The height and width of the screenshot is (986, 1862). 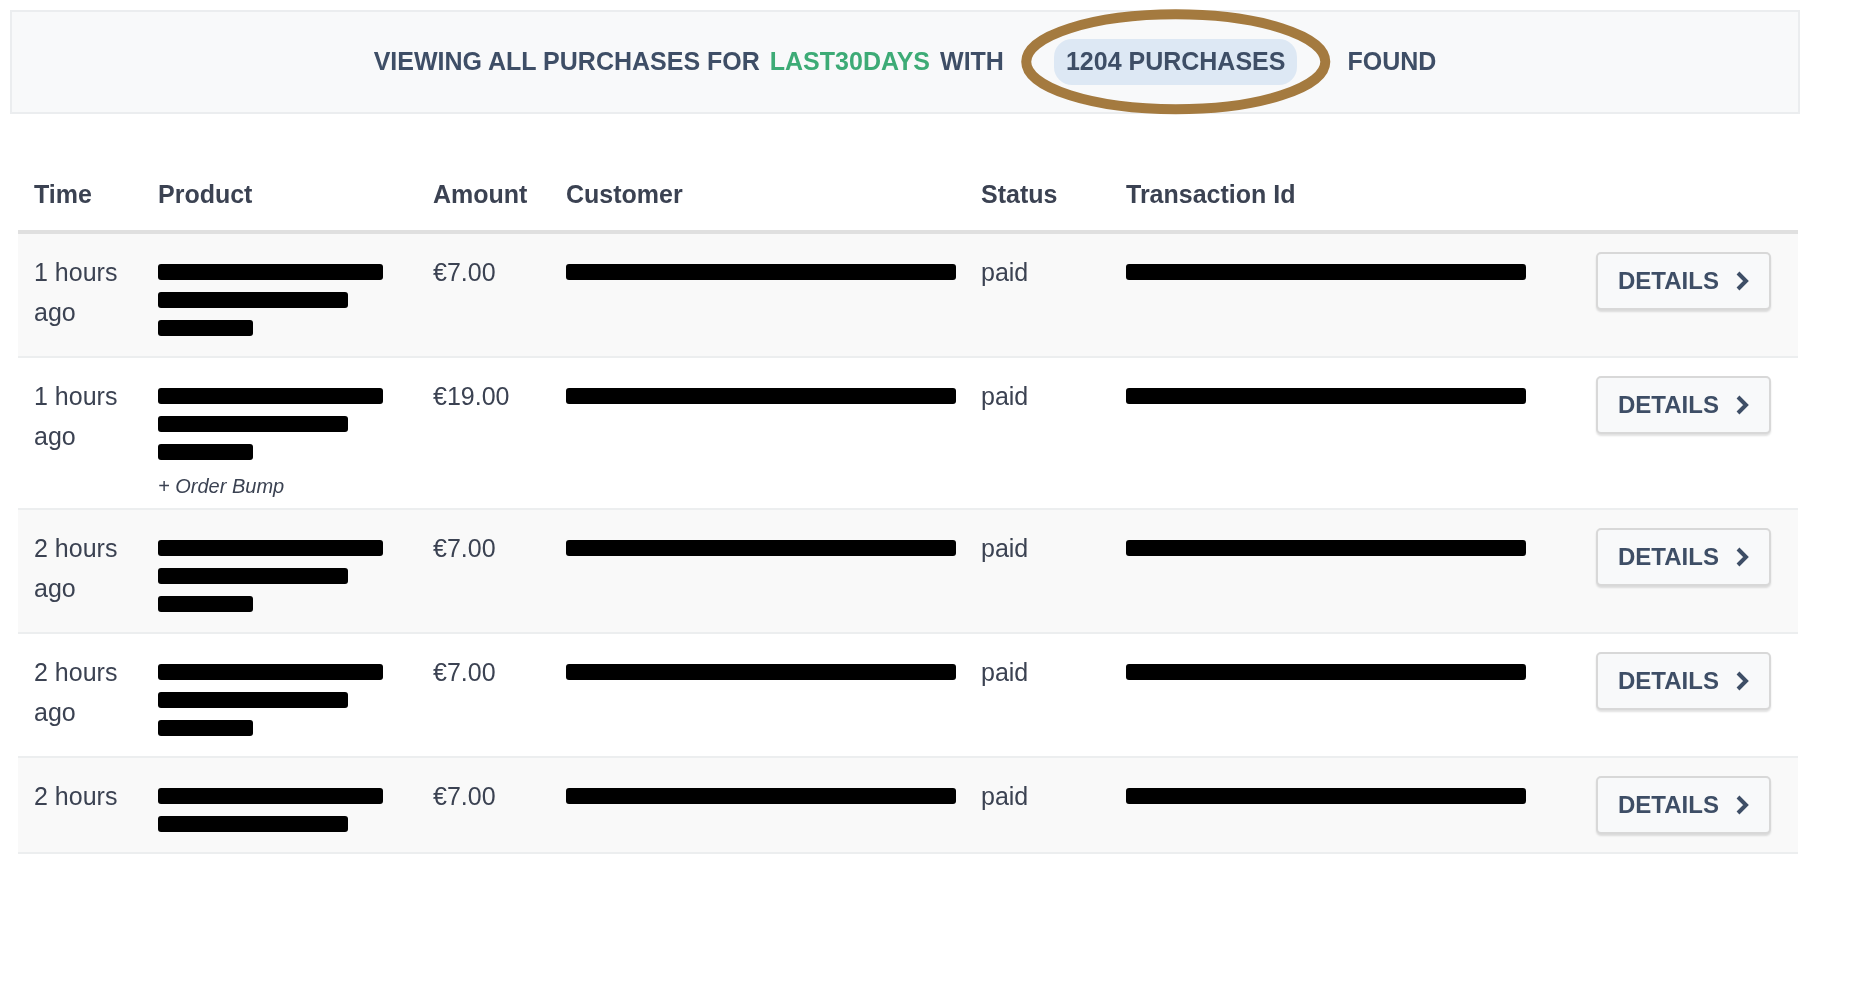 What do you see at coordinates (63, 194) in the screenshot?
I see `column-header: Time` at bounding box center [63, 194].